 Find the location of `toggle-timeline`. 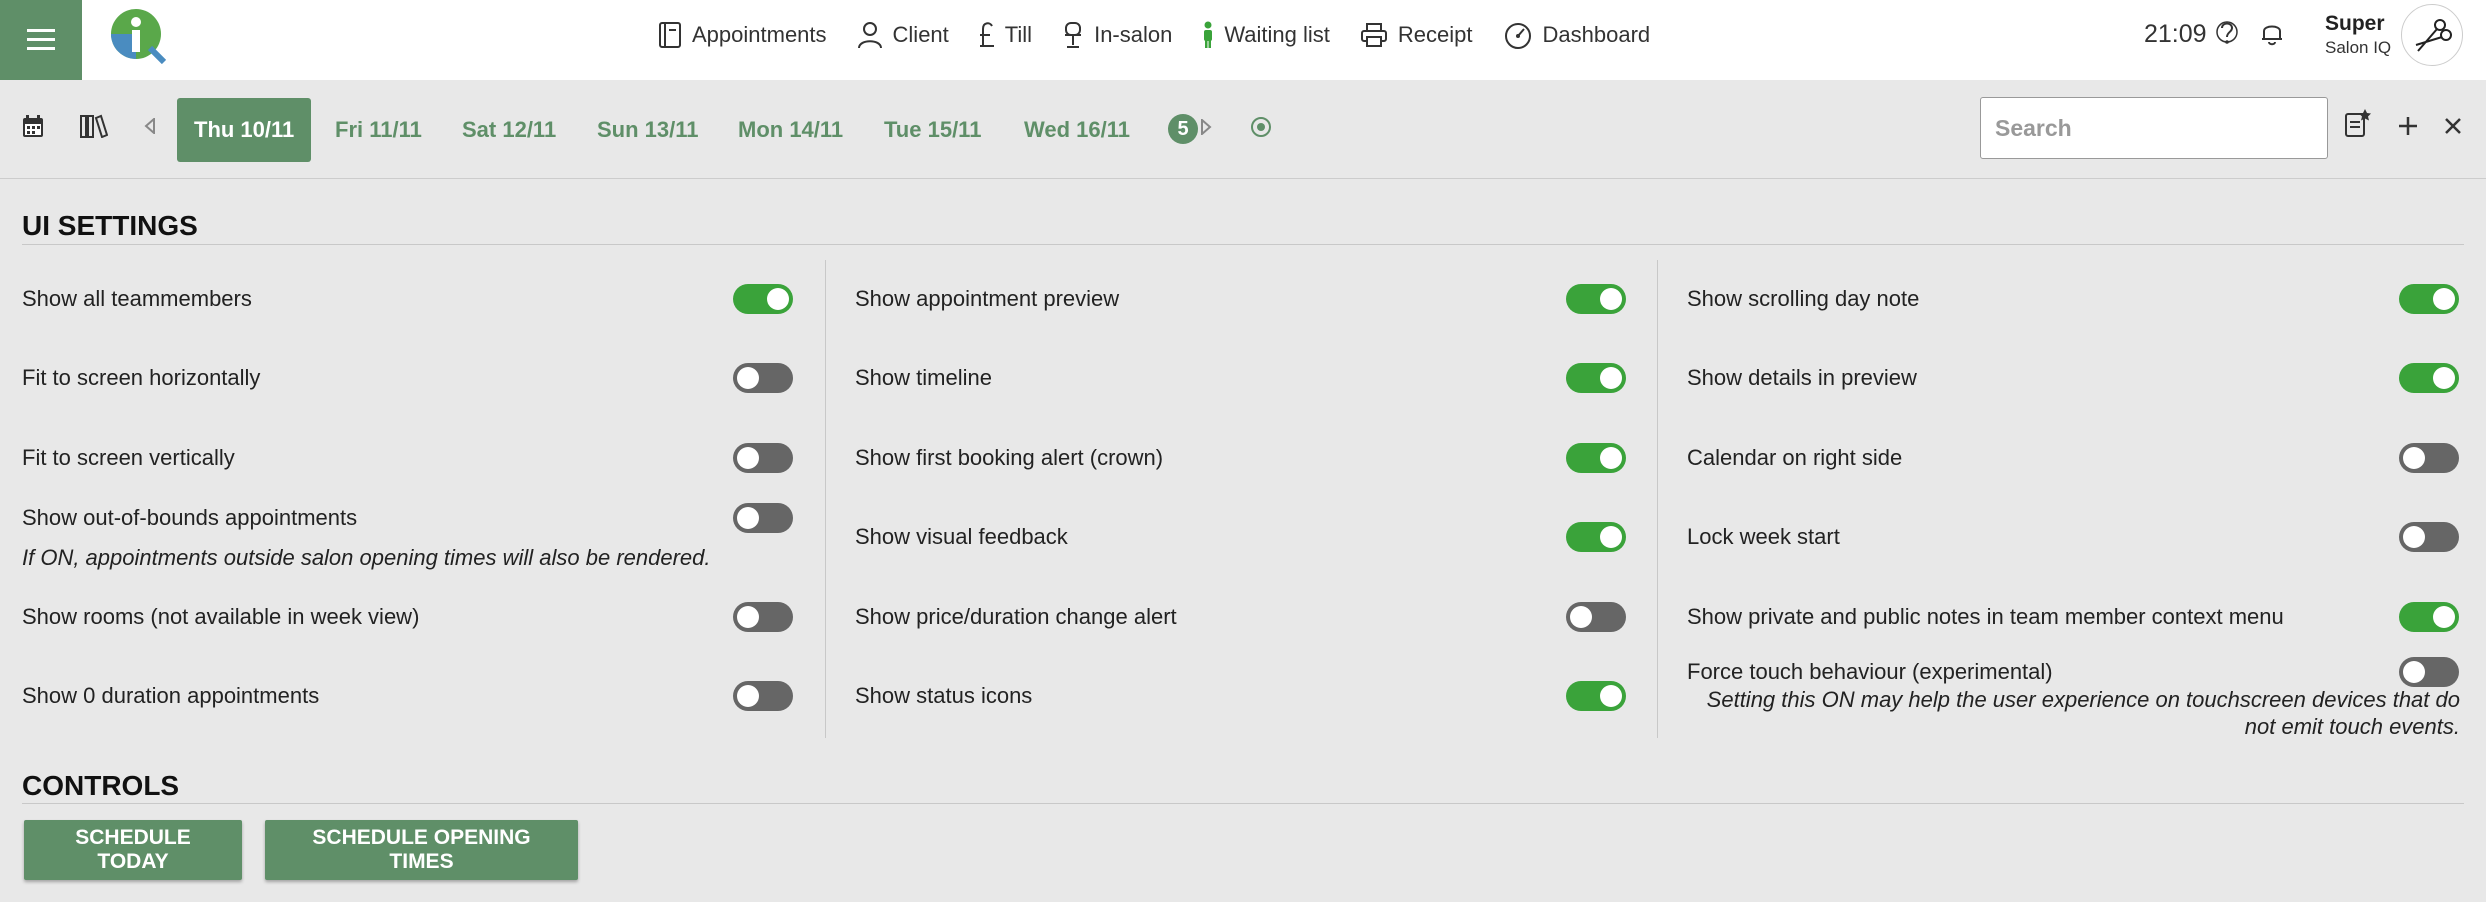

toggle-timeline is located at coordinates (1596, 378).